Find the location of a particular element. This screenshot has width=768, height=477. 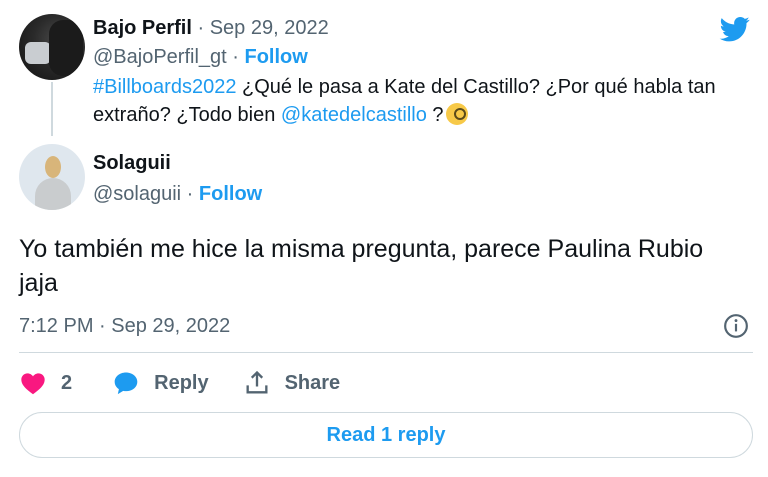

read-reply-button: Read 1 reply is located at coordinates (386, 435).